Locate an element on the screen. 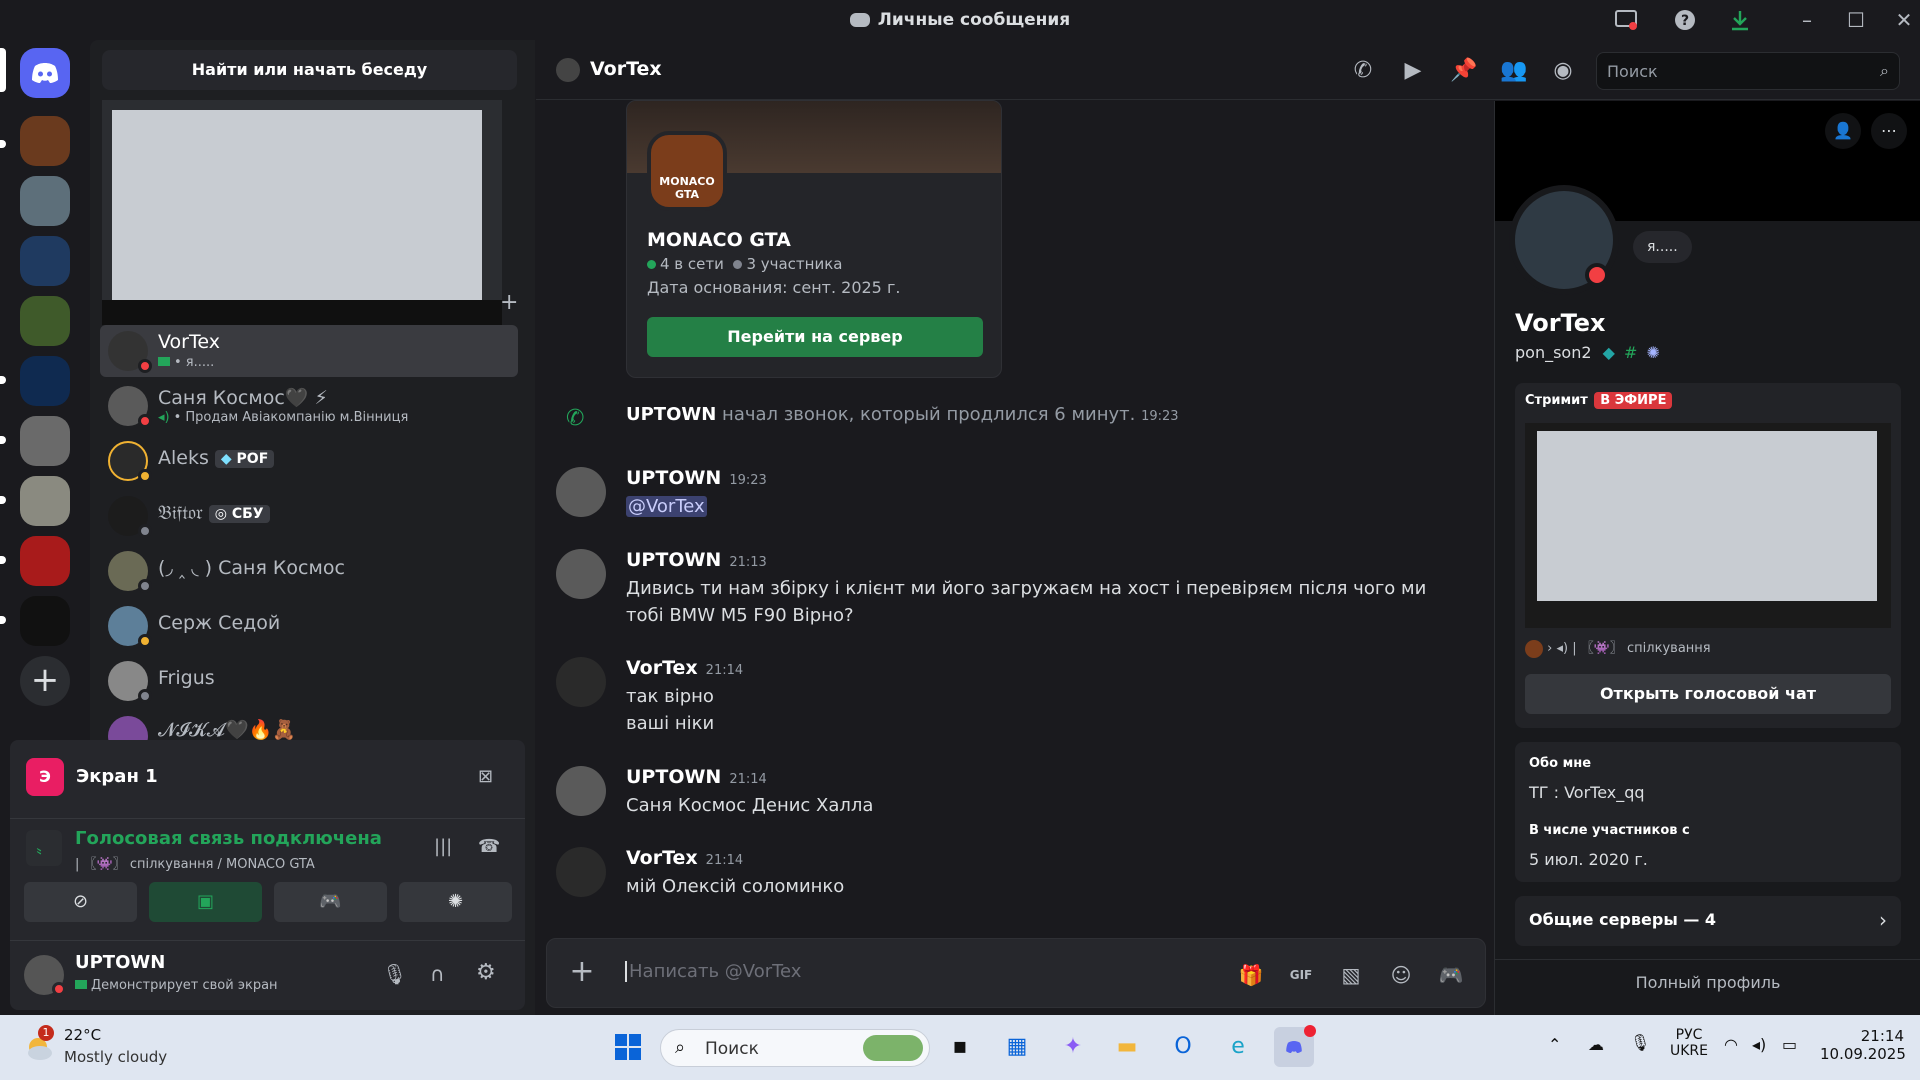 The width and height of the screenshot is (1920, 1080). microphone-icon: 🎙 is located at coordinates (394, 974).